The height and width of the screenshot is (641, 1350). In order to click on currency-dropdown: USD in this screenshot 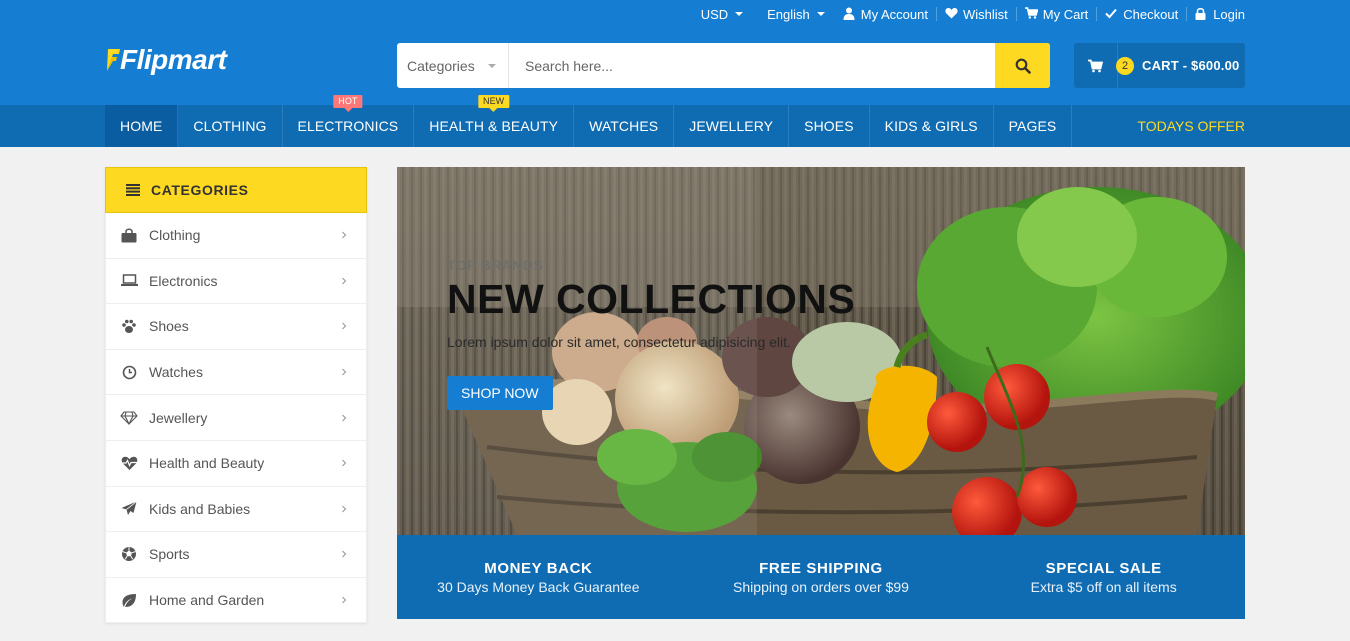, I will do `click(723, 14)`.